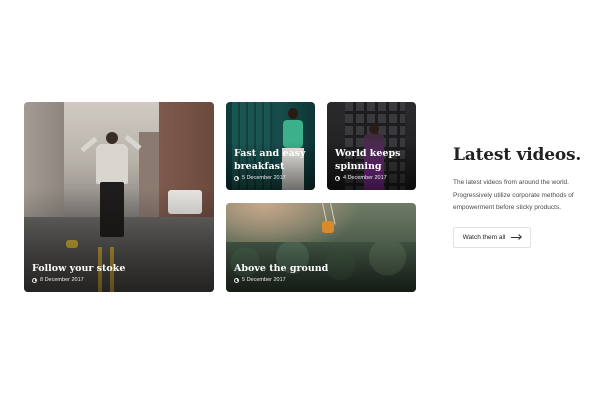 The height and width of the screenshot is (400, 600). I want to click on card-meta: 4 December 2017, so click(371, 178).